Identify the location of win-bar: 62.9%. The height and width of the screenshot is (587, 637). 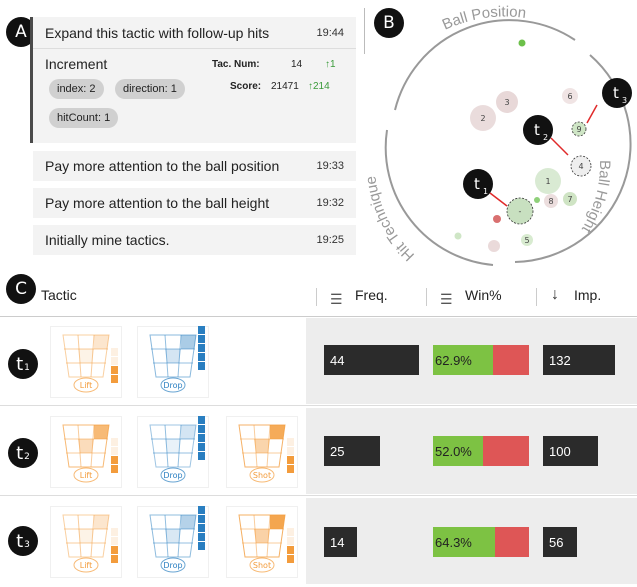
(481, 360).